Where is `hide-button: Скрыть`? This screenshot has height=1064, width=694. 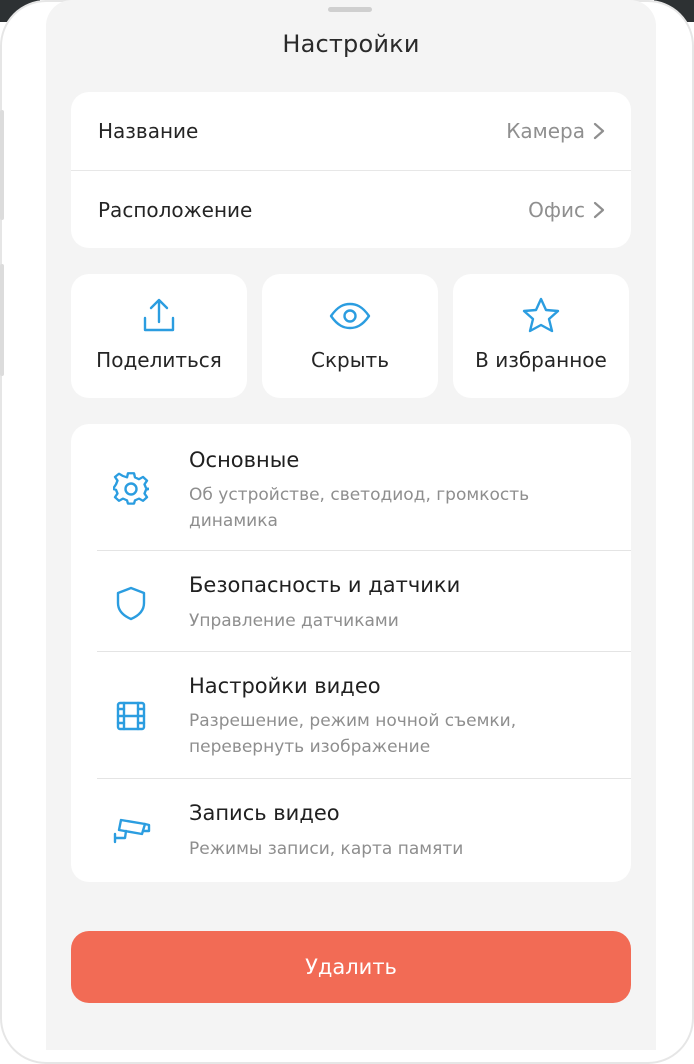 hide-button: Скрыть is located at coordinates (350, 336).